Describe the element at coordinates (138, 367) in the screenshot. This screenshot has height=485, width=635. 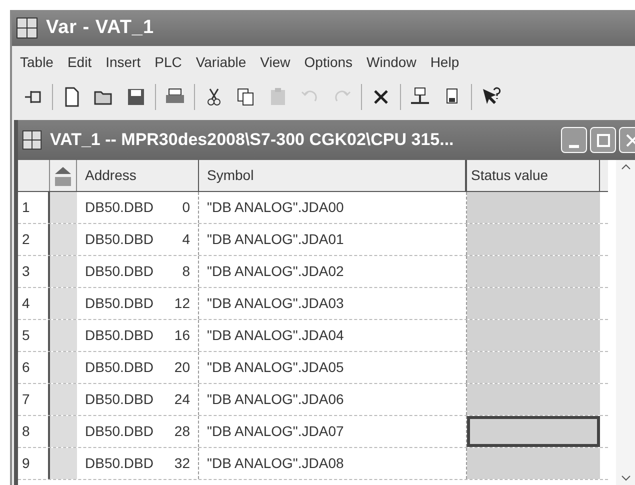
I see `table-cell: DB50.DBD 20` at that location.